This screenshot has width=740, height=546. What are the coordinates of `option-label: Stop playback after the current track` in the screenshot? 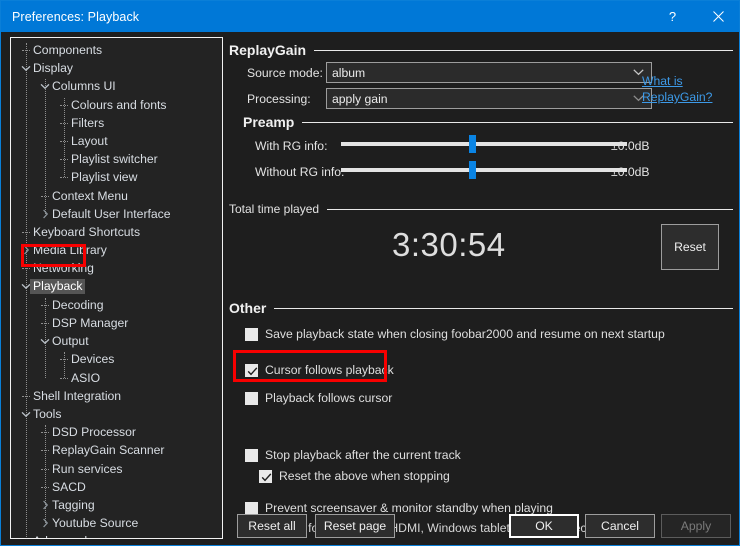 It's located at (363, 455).